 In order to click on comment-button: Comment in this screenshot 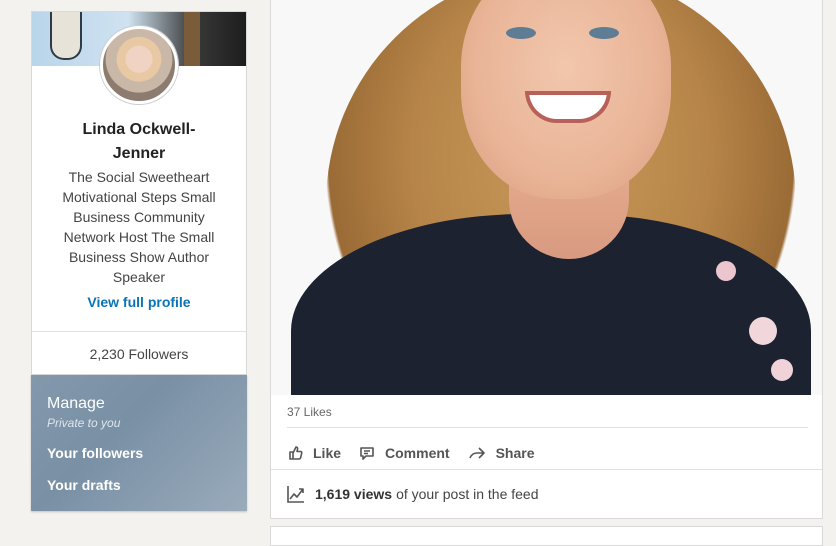, I will do `click(404, 453)`.